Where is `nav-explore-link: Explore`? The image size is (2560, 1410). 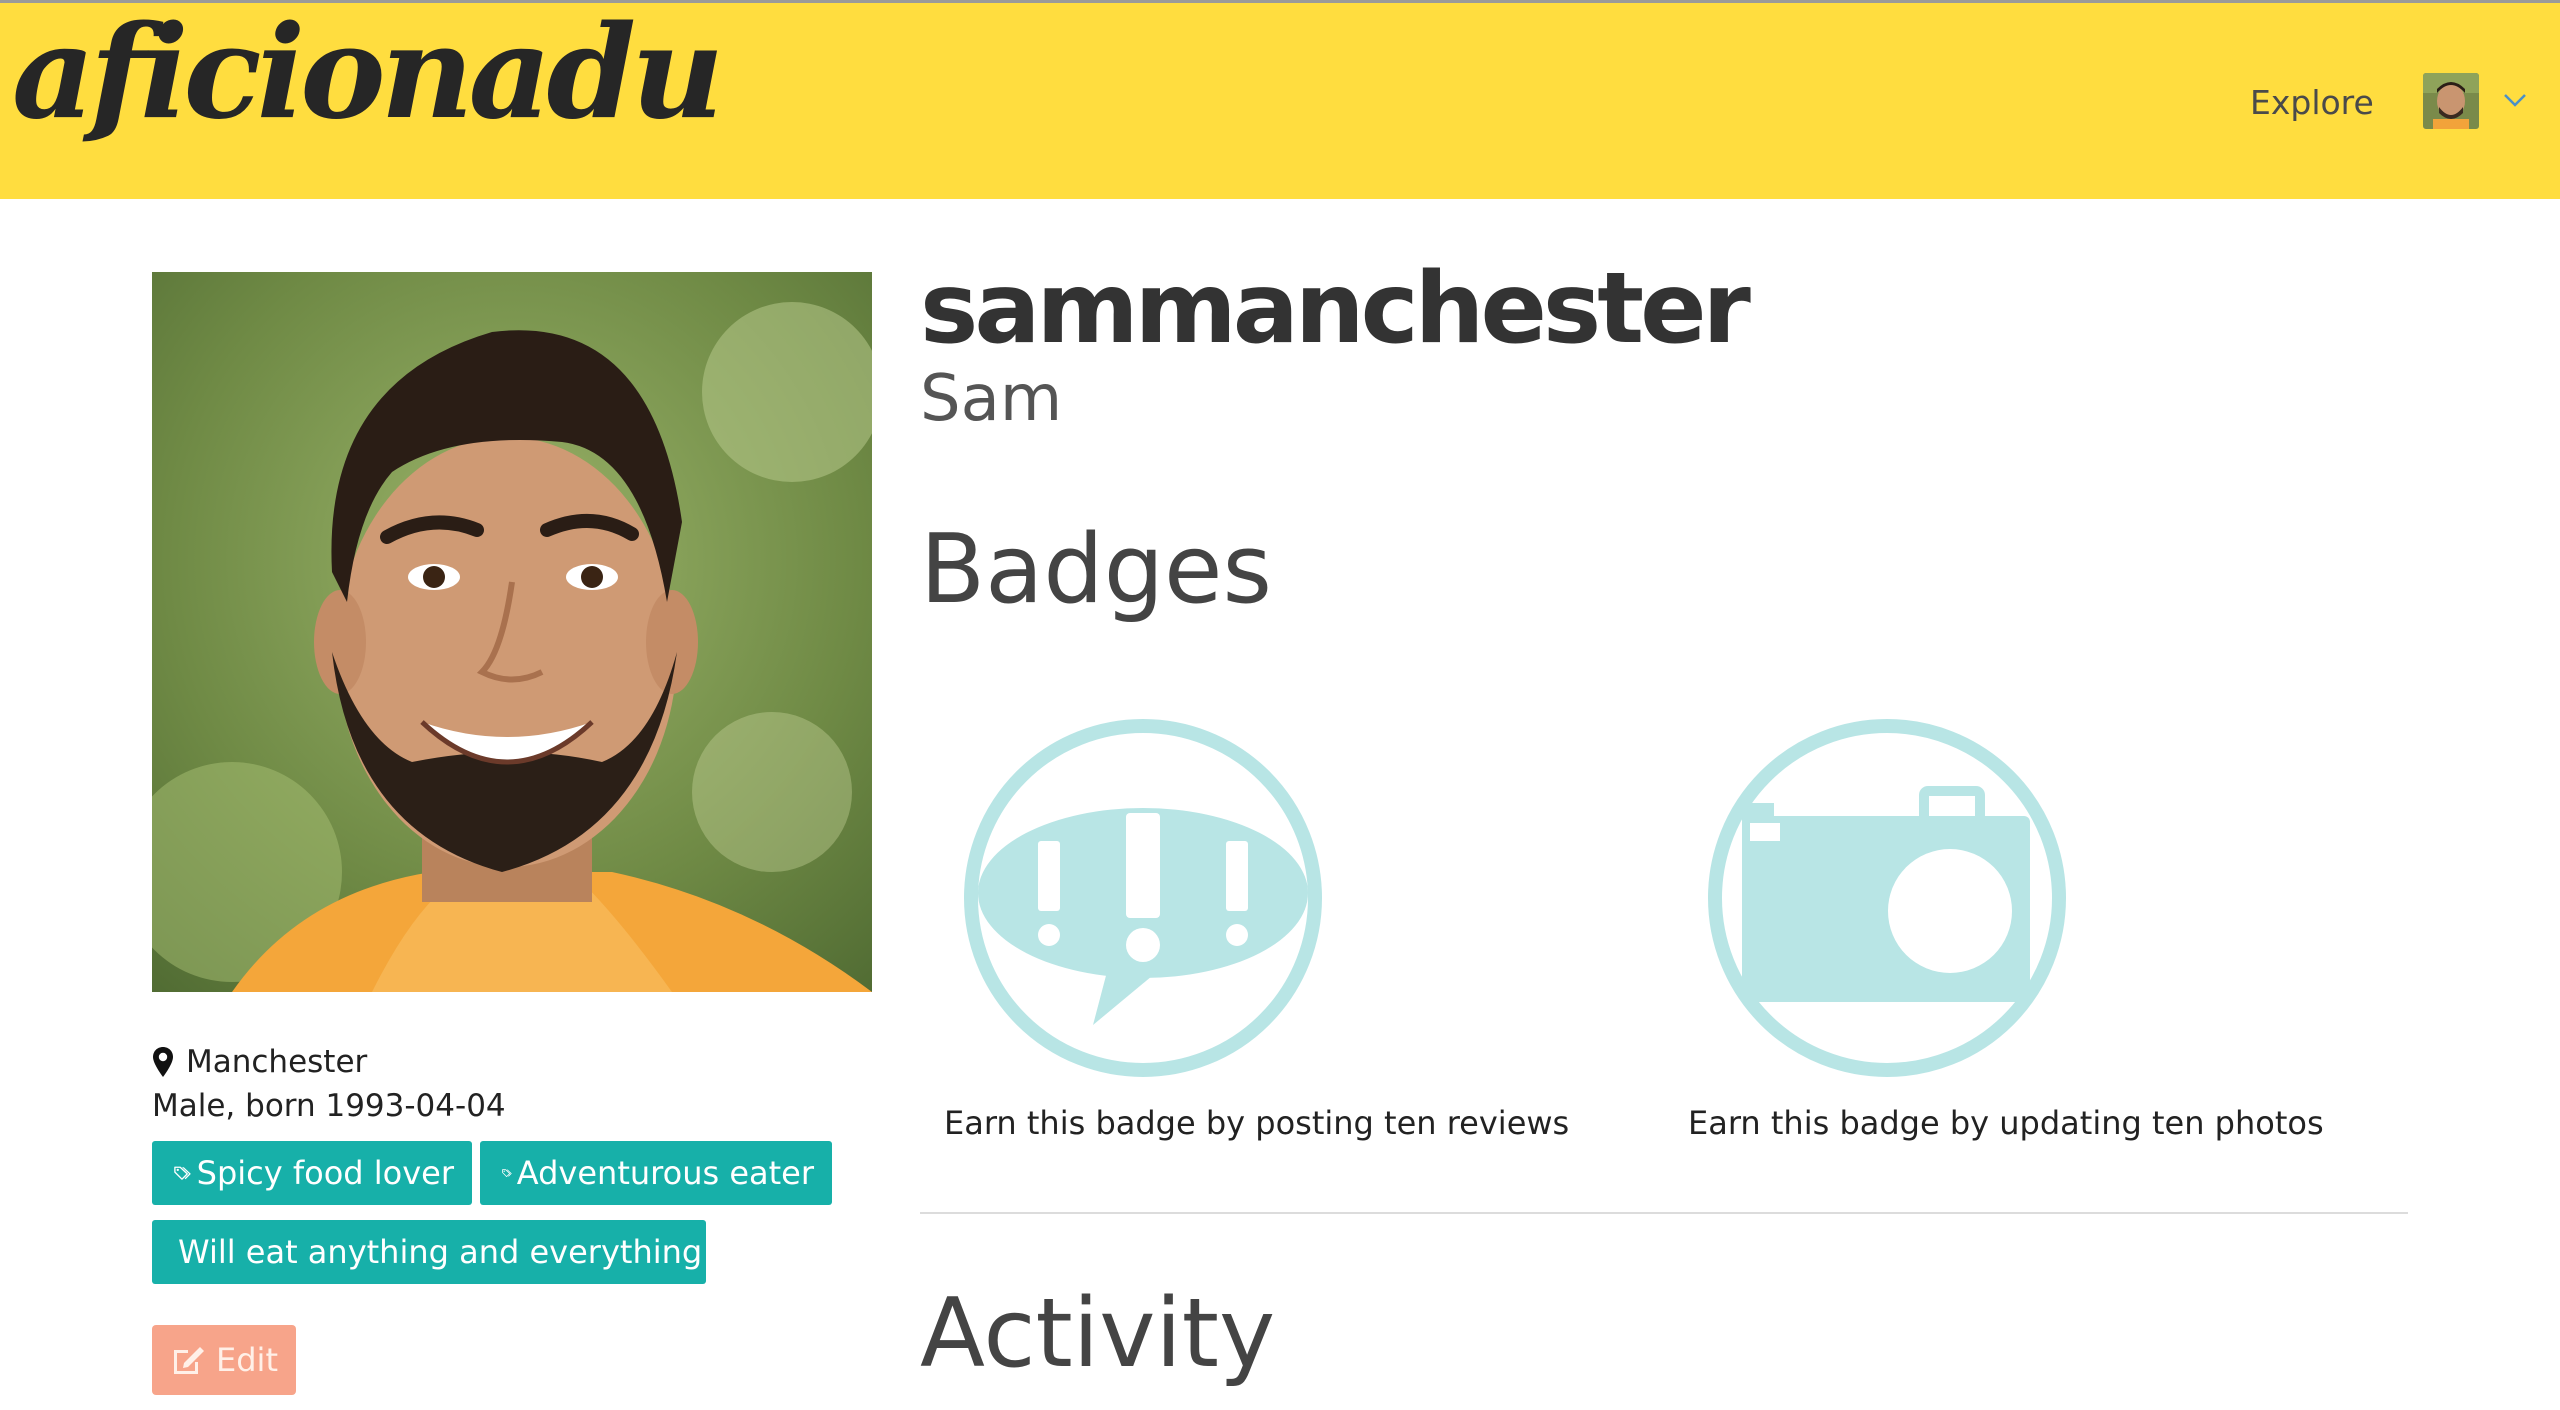 nav-explore-link: Explore is located at coordinates (2312, 102).